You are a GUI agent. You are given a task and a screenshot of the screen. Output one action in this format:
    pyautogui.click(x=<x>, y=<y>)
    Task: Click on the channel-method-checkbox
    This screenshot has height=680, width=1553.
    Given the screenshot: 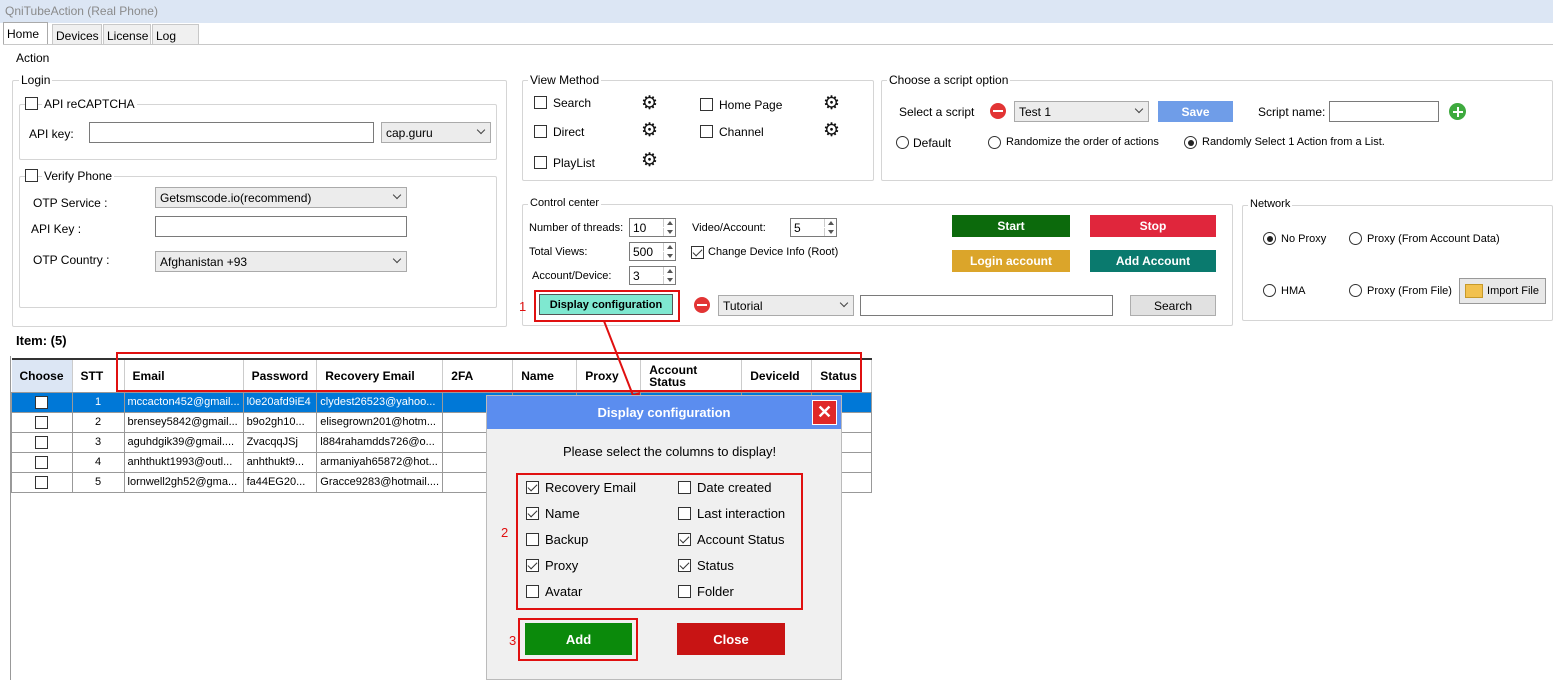 What is the action you would take?
    pyautogui.click(x=706, y=131)
    